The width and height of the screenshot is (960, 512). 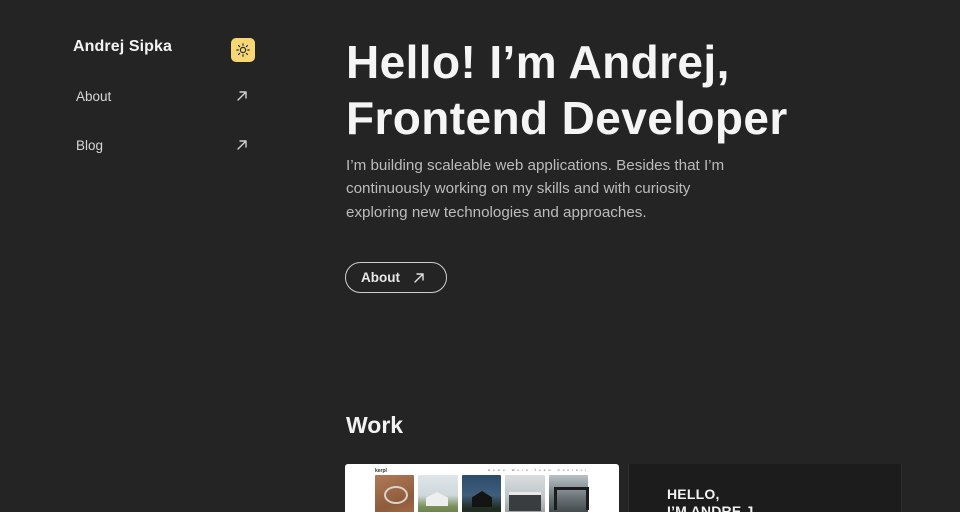 I want to click on work-project-card-1: kerpl Home Work Team Contact, so click(x=482, y=488).